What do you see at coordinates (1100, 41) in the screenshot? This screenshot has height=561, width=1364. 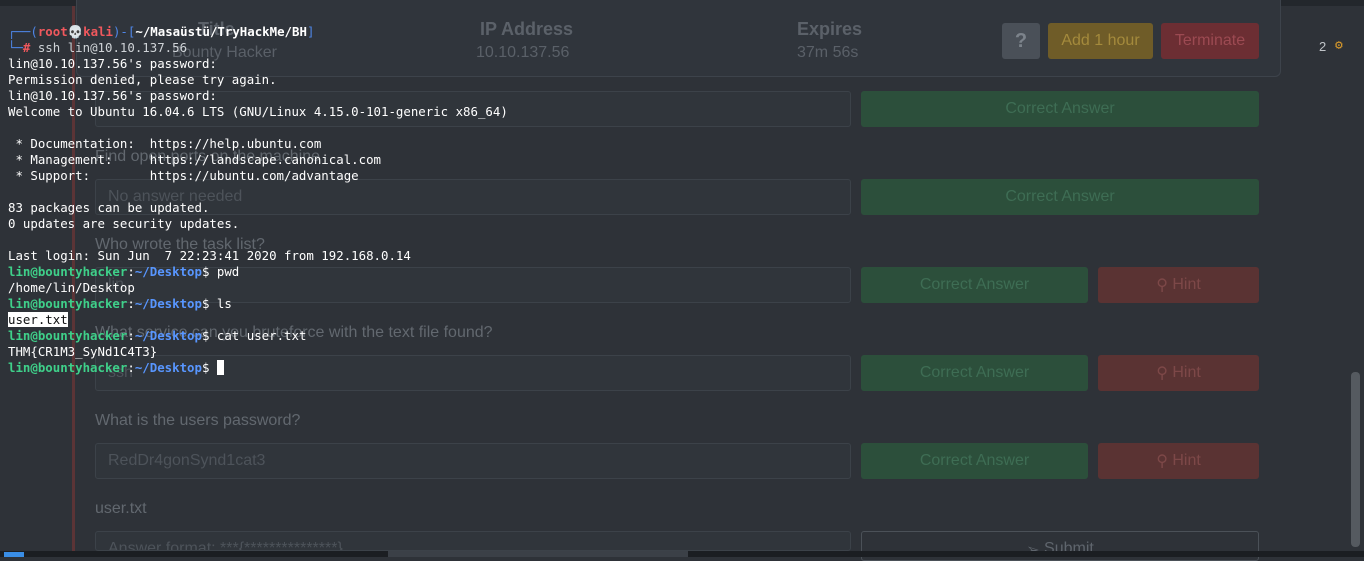 I see `add-hour-button: Add 1 hour` at bounding box center [1100, 41].